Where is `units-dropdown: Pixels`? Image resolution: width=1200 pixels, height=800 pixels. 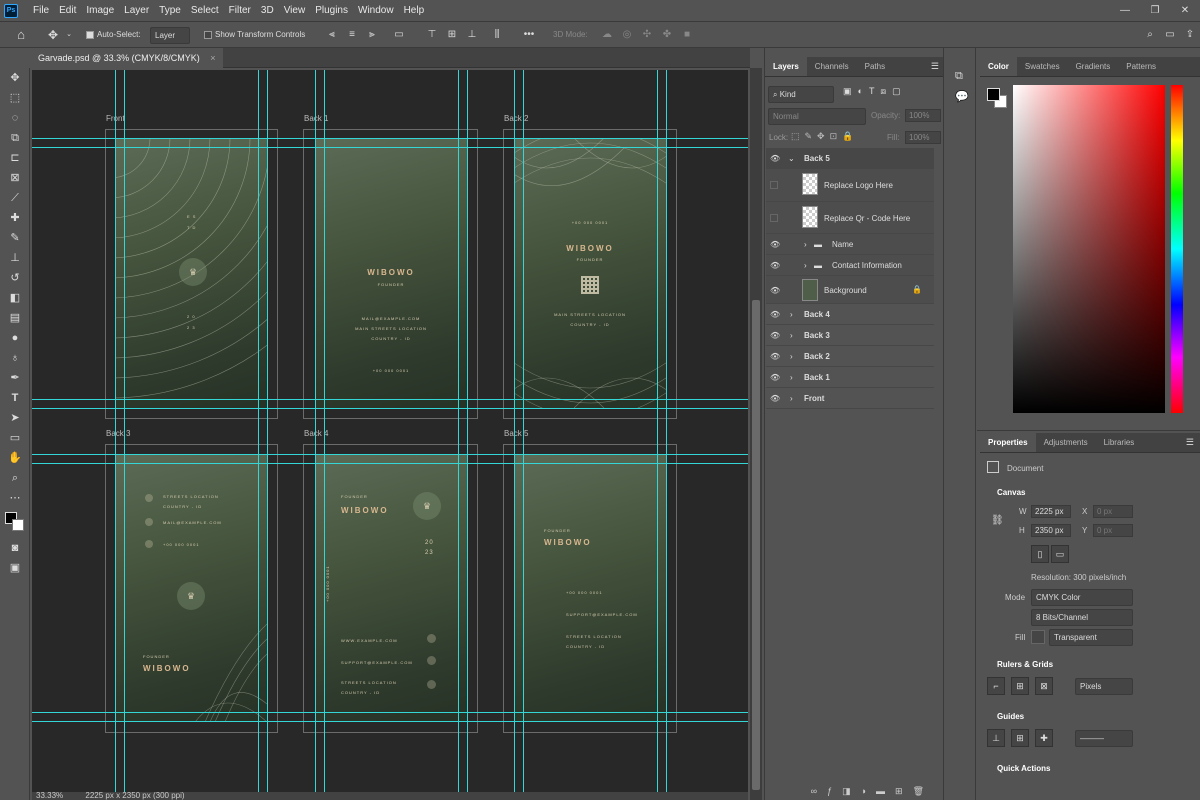 units-dropdown: Pixels is located at coordinates (1104, 686).